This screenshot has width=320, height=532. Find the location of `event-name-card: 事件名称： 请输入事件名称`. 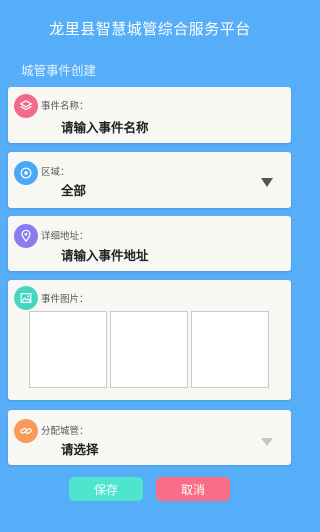

event-name-card: 事件名称： 请输入事件名称 is located at coordinates (149, 115).